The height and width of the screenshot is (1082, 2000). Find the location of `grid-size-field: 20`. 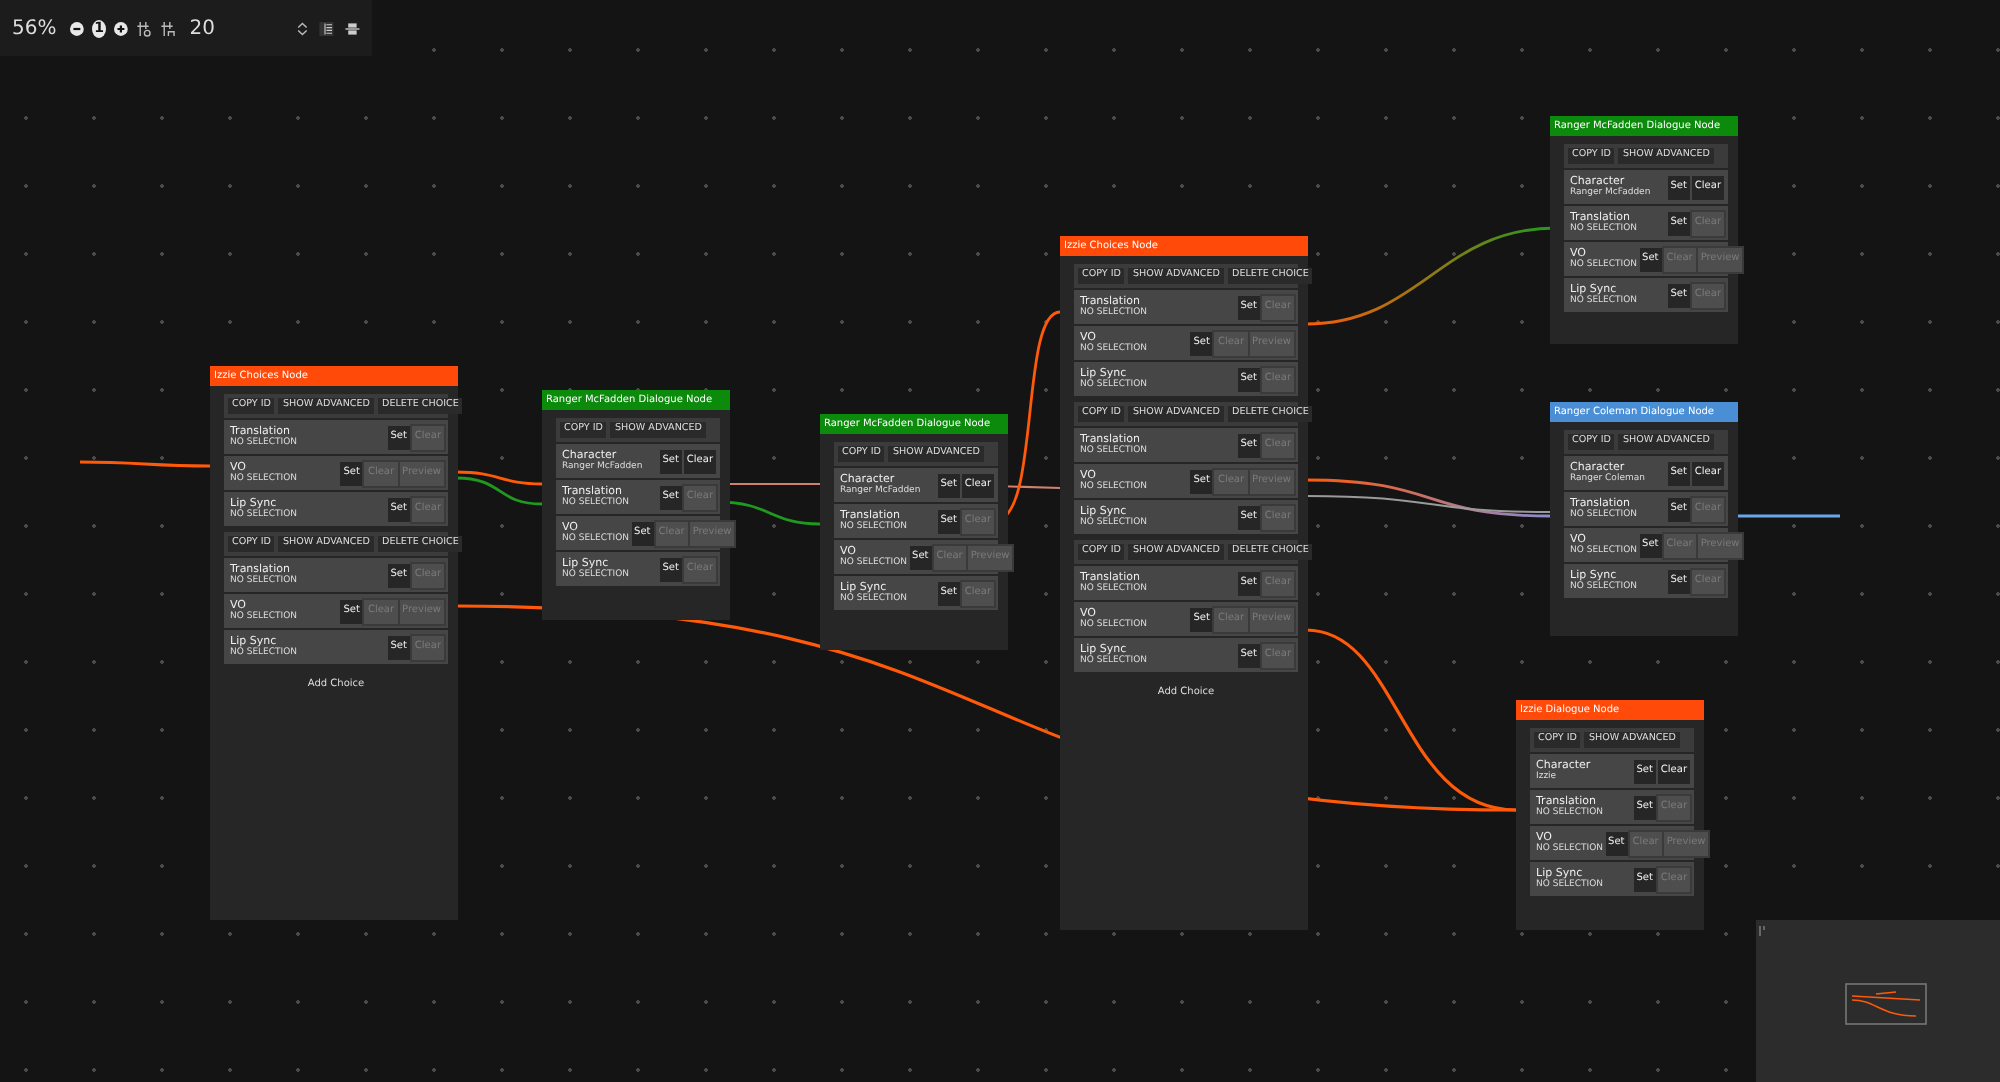

grid-size-field: 20 is located at coordinates (235, 28).